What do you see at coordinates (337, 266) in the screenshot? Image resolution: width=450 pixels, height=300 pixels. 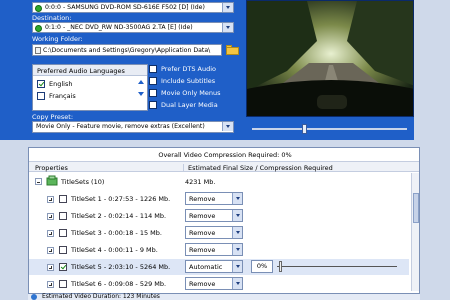 I see `compression-slider-track` at bounding box center [337, 266].